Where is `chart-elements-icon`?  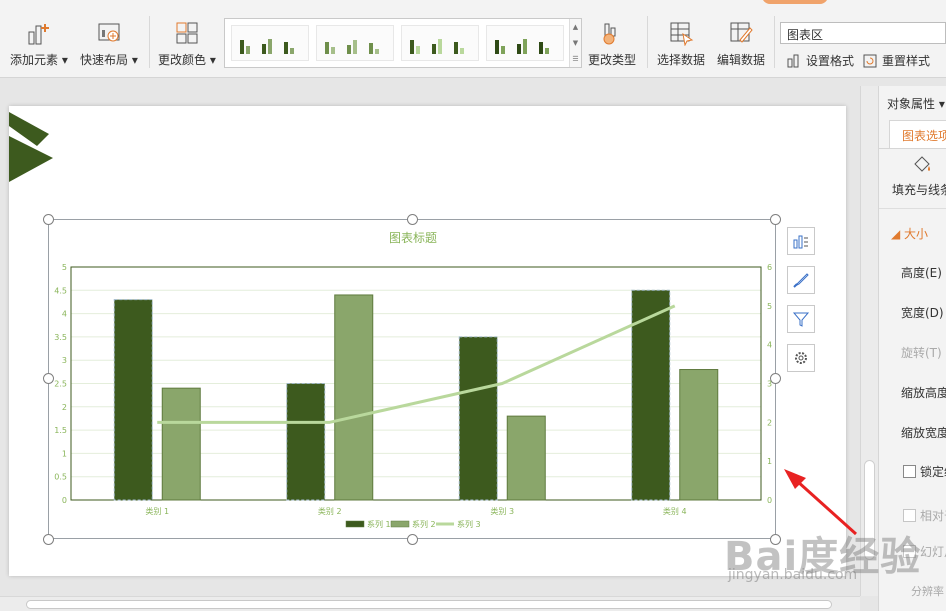 chart-elements-icon is located at coordinates (800, 242).